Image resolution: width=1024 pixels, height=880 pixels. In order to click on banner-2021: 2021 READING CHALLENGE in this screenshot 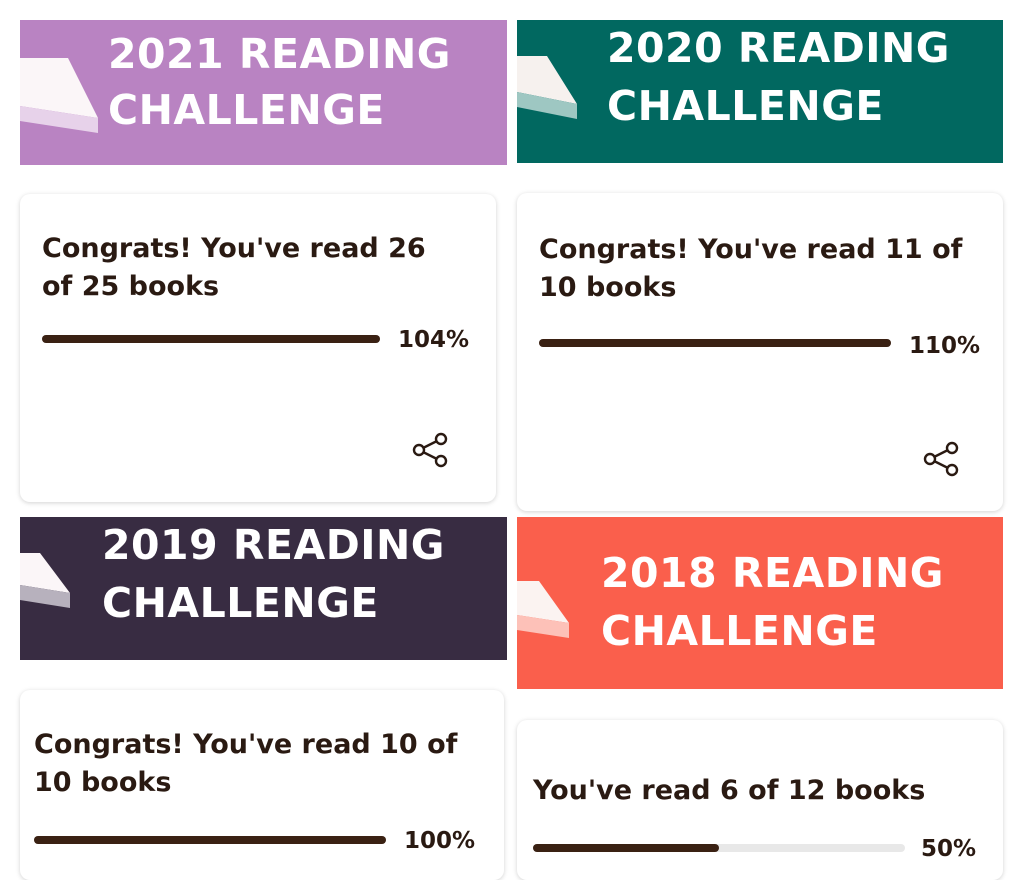, I will do `click(263, 92)`.